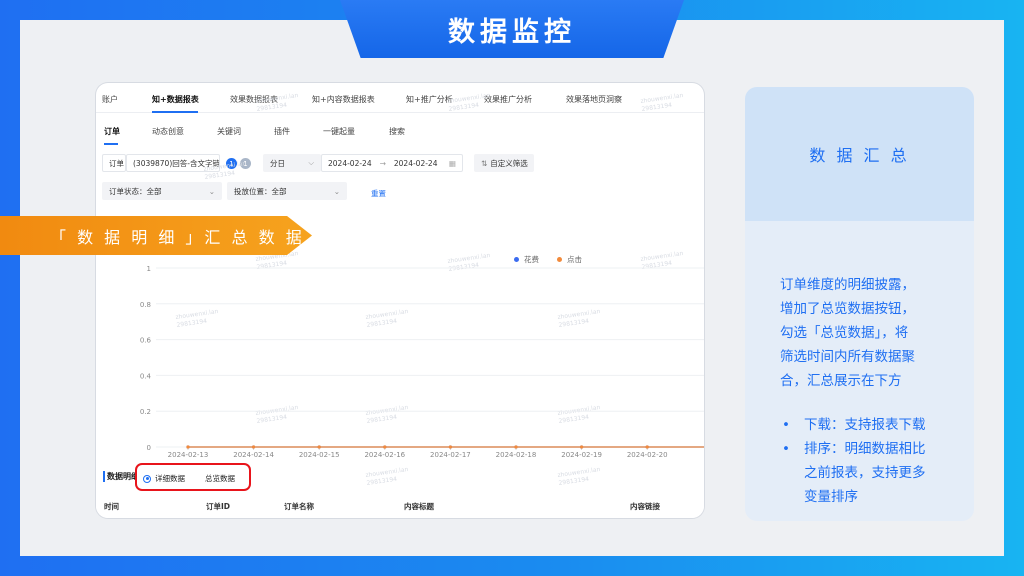 This screenshot has width=1024, height=576. Describe the element at coordinates (831, 497) in the screenshot. I see `feature-line: 变量排序` at that location.